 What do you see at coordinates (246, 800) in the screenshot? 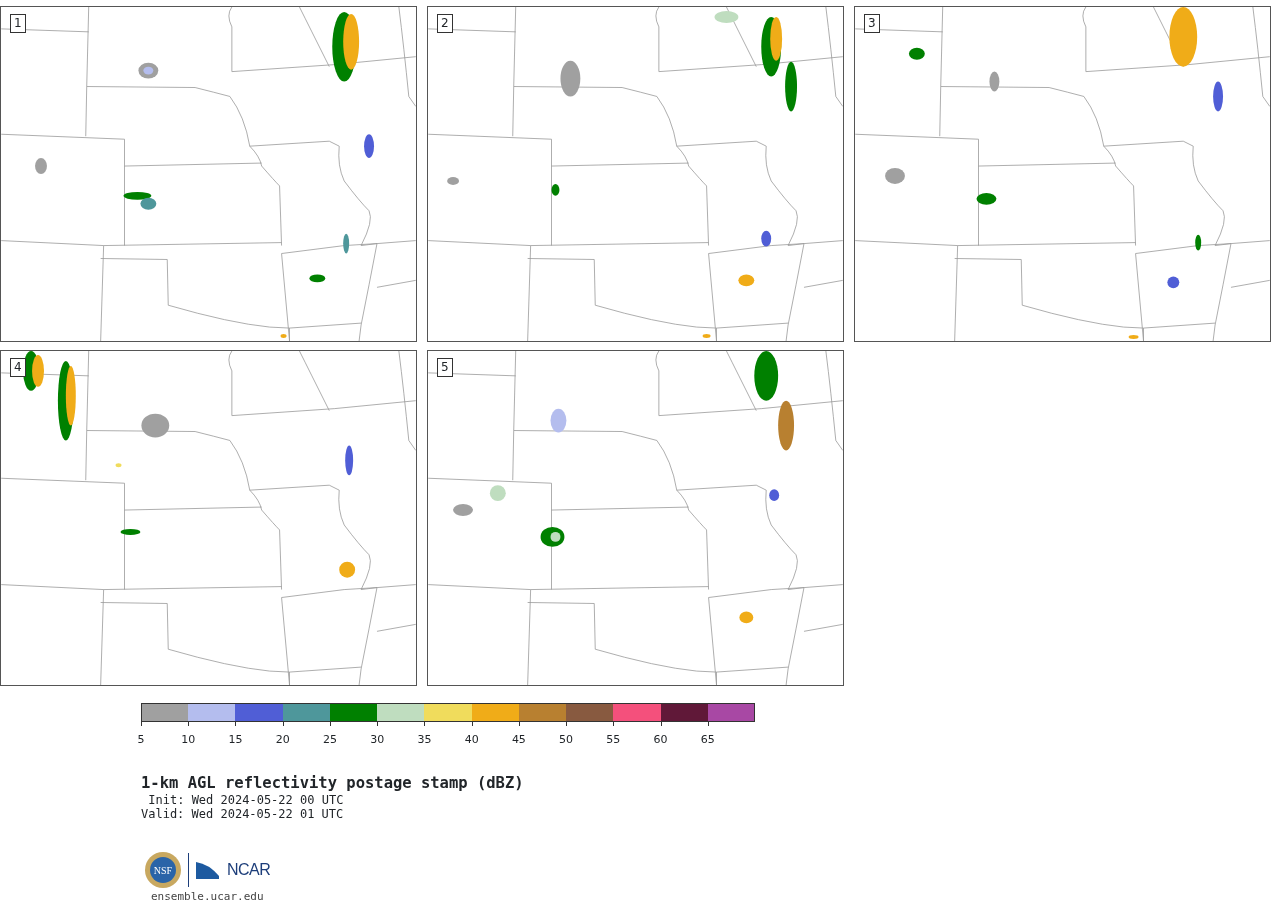
I see `init-time: Init: Wed 2024-05-22 00 UTC` at bounding box center [246, 800].